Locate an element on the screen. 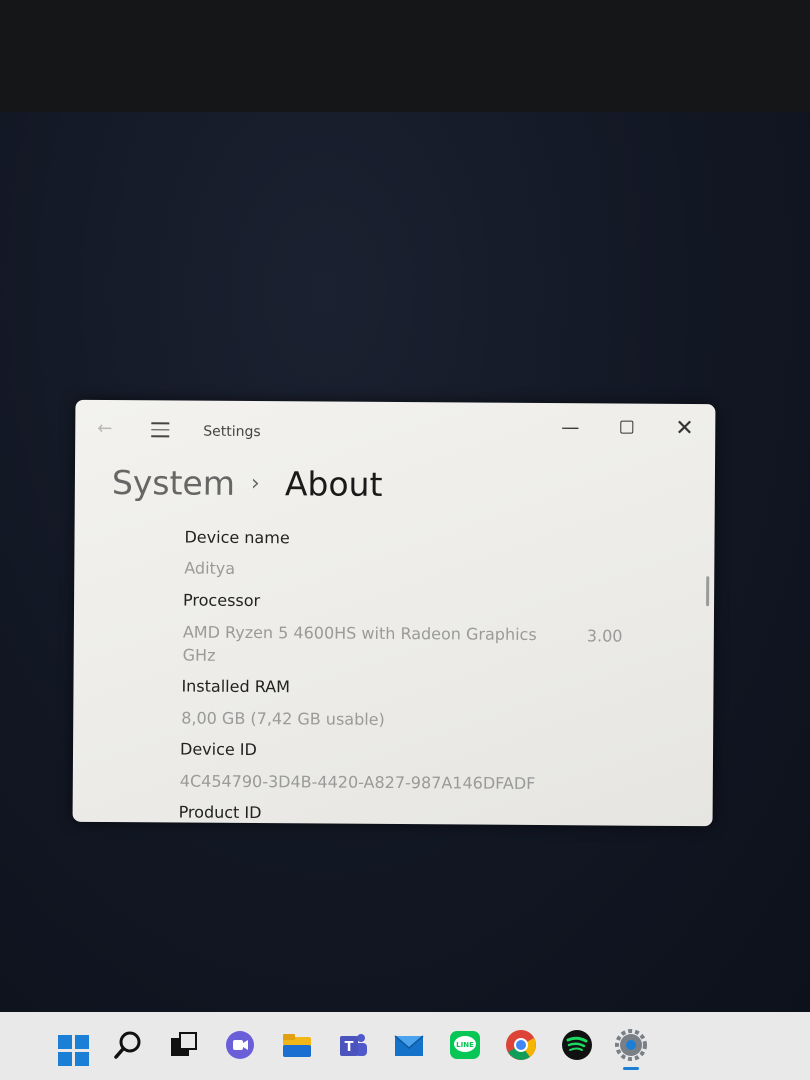 This screenshot has height=1080, width=810. taskbar: T LINE is located at coordinates (405, 1046).